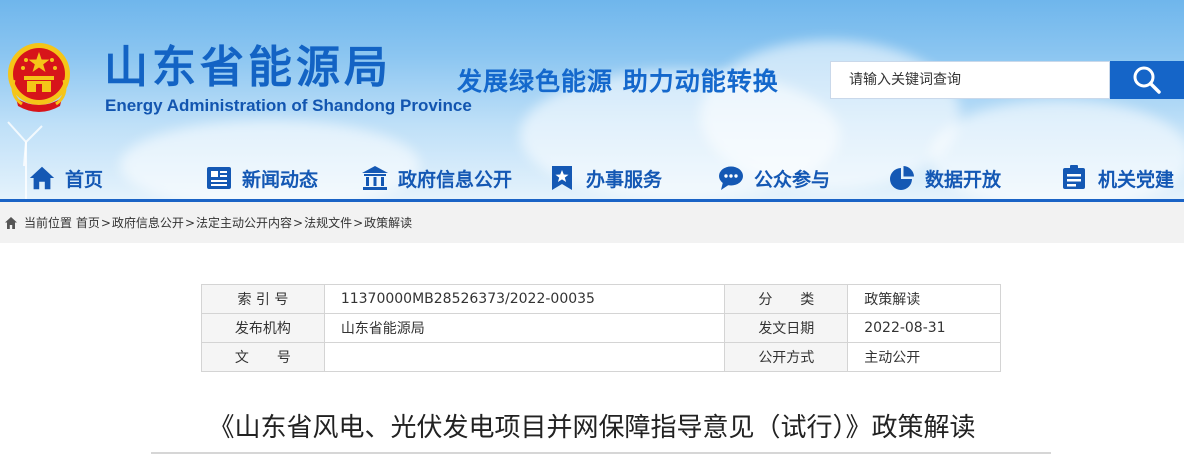  I want to click on nav-item-open-data: 数据开放, so click(944, 178).